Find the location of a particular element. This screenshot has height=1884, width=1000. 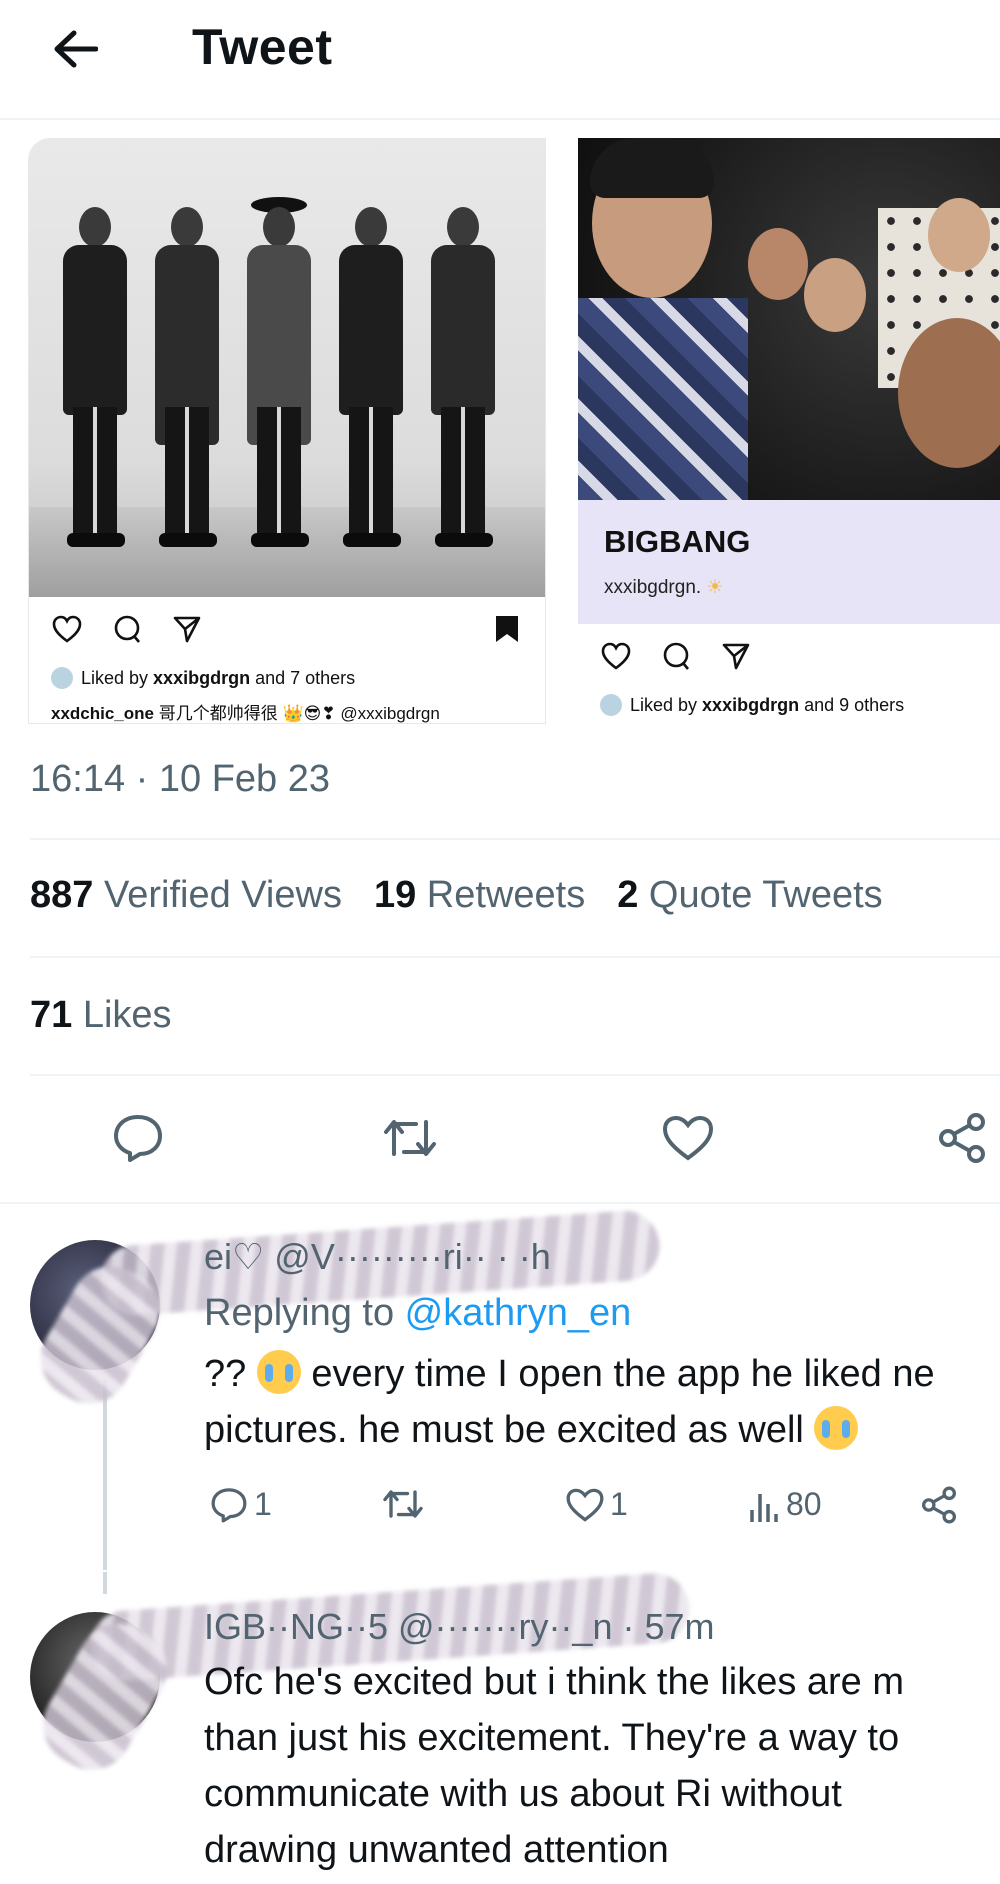

like-button is located at coordinates (688, 1138).